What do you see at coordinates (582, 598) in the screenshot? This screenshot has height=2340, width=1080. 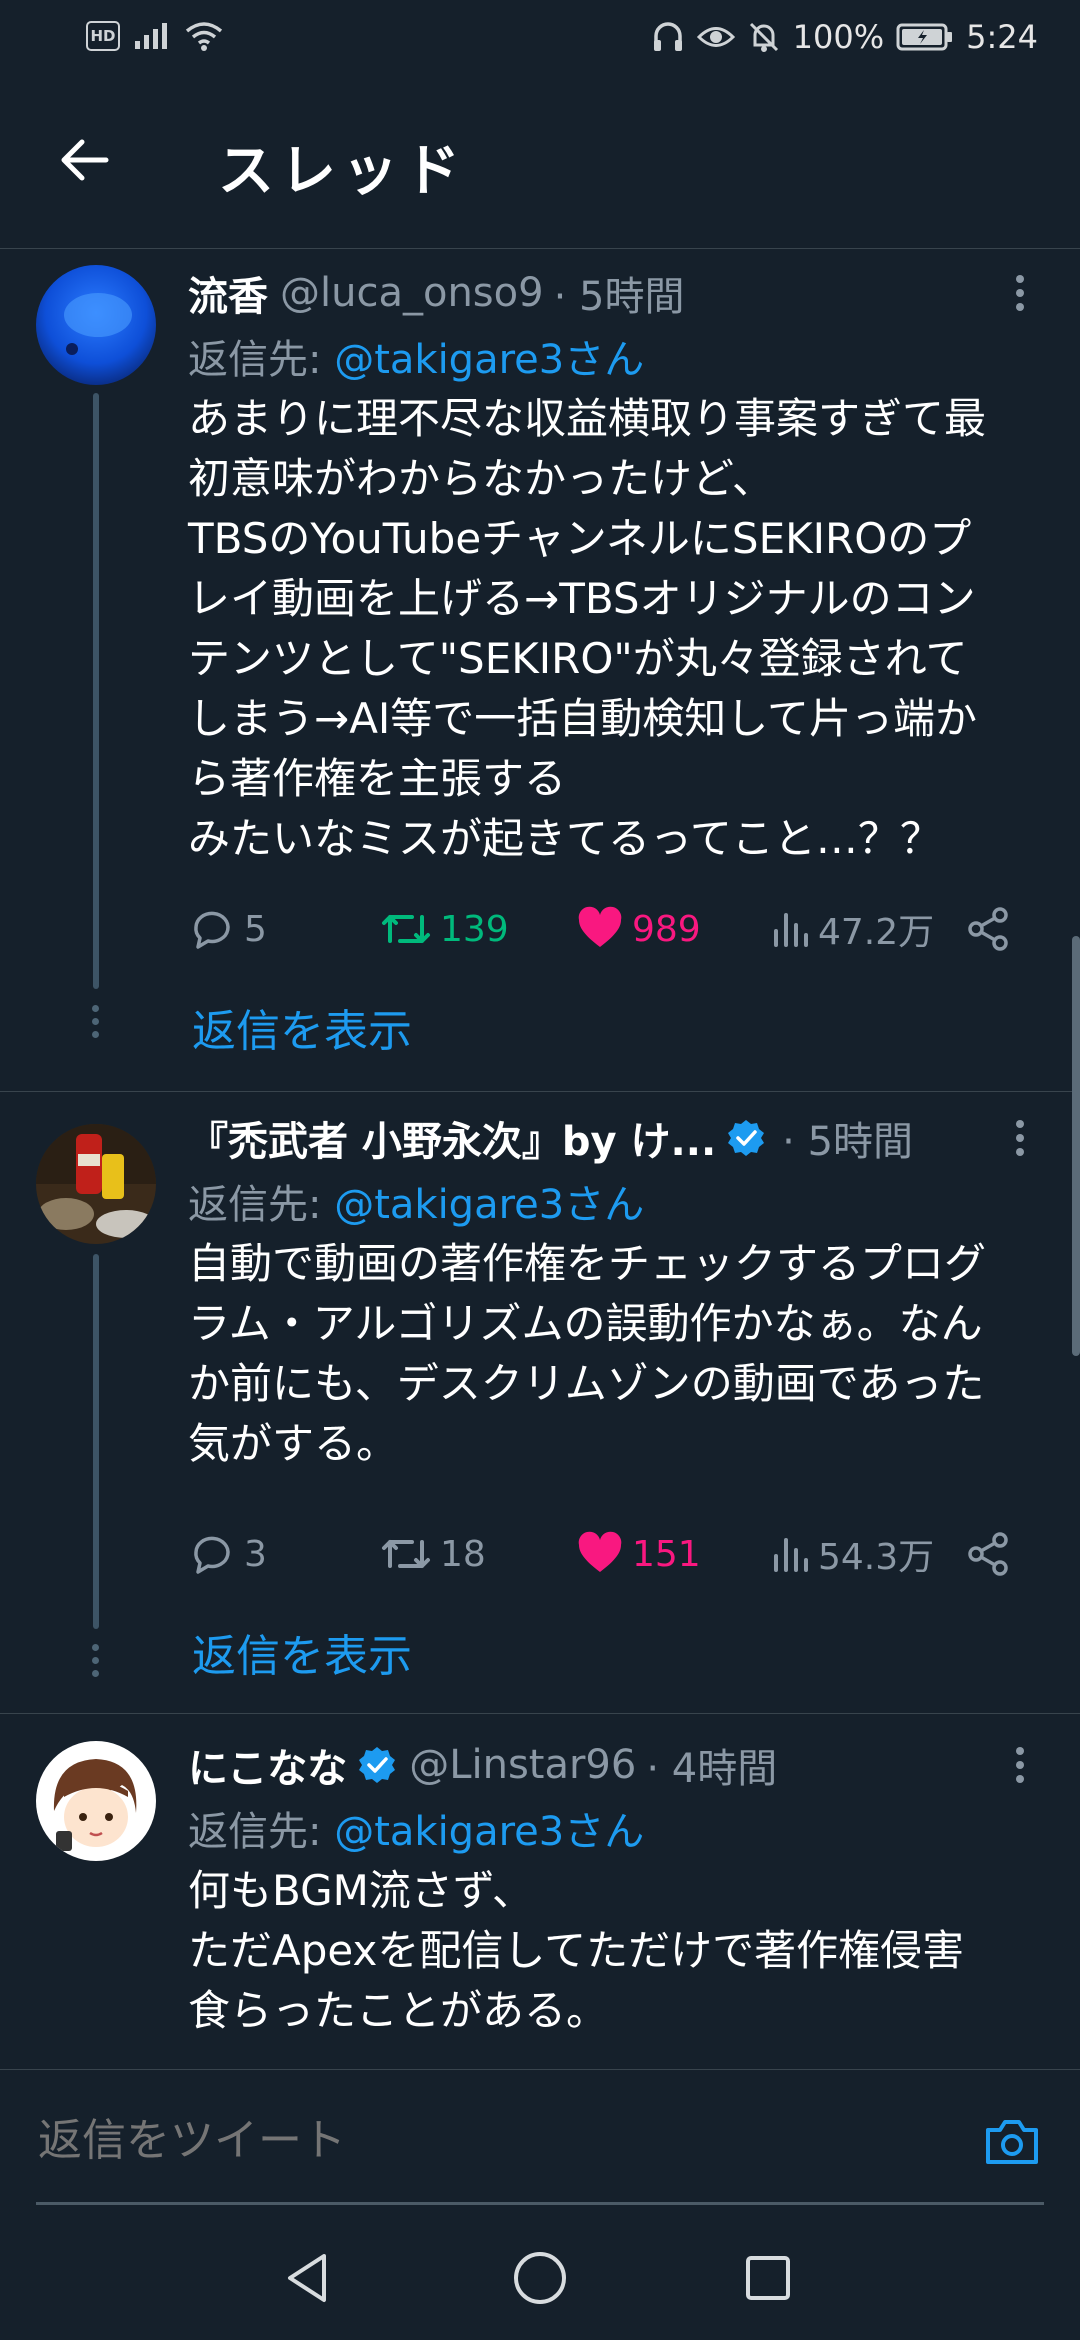 I see `tweet-text-line: レイ動画を上げる→TBSオリジナルのコン` at bounding box center [582, 598].